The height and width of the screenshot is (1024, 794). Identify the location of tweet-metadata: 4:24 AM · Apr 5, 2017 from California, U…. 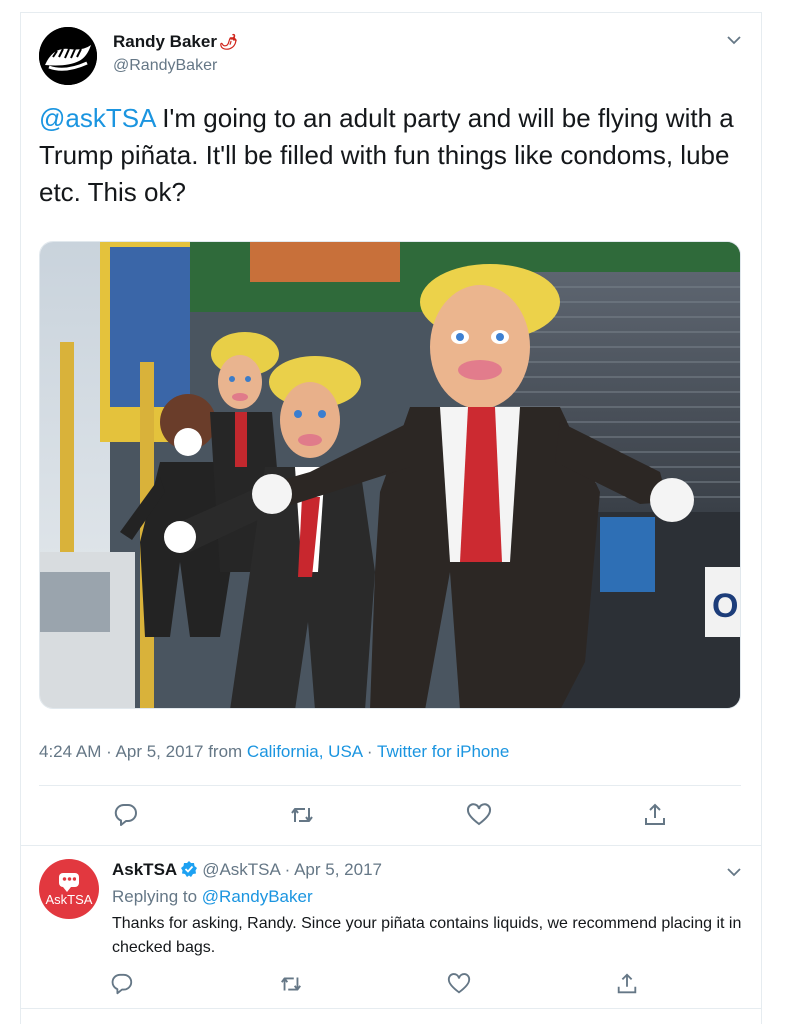
(274, 751).